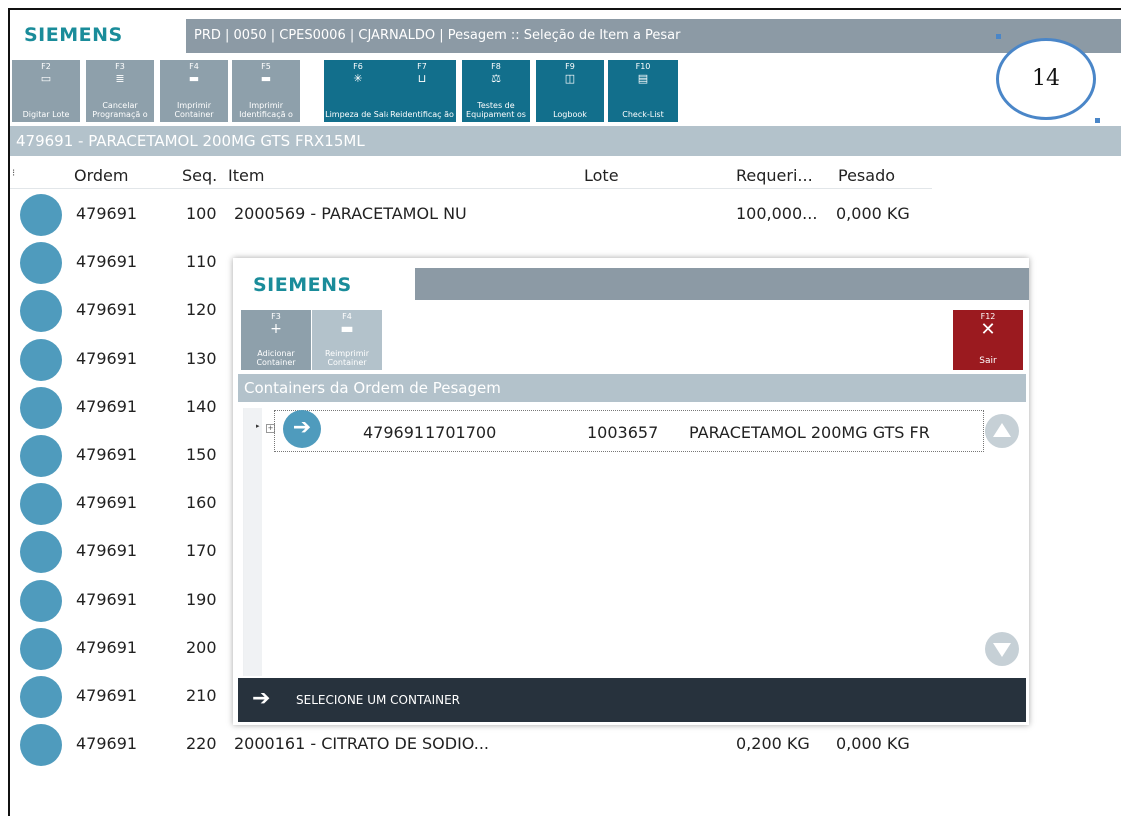 The height and width of the screenshot is (816, 1121). Describe the element at coordinates (496, 66) in the screenshot. I see `toolbar-key: F8` at that location.